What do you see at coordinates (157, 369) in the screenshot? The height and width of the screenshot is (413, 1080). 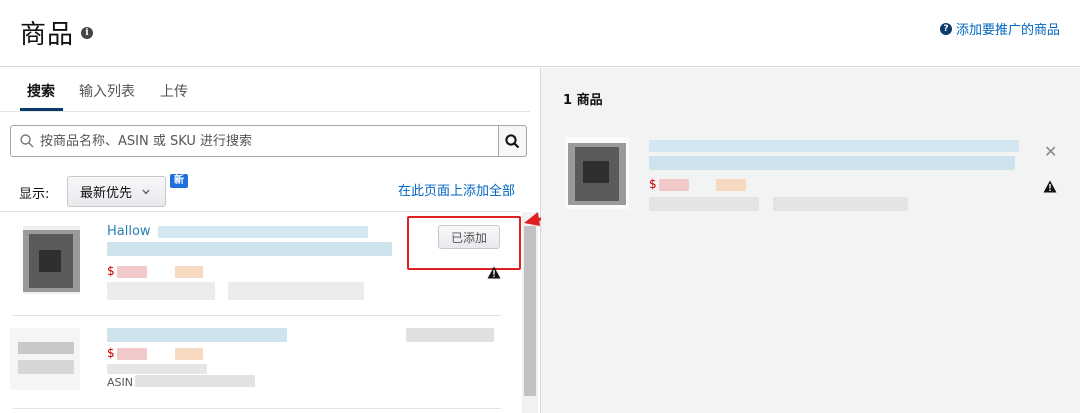 I see `blurred-meta` at bounding box center [157, 369].